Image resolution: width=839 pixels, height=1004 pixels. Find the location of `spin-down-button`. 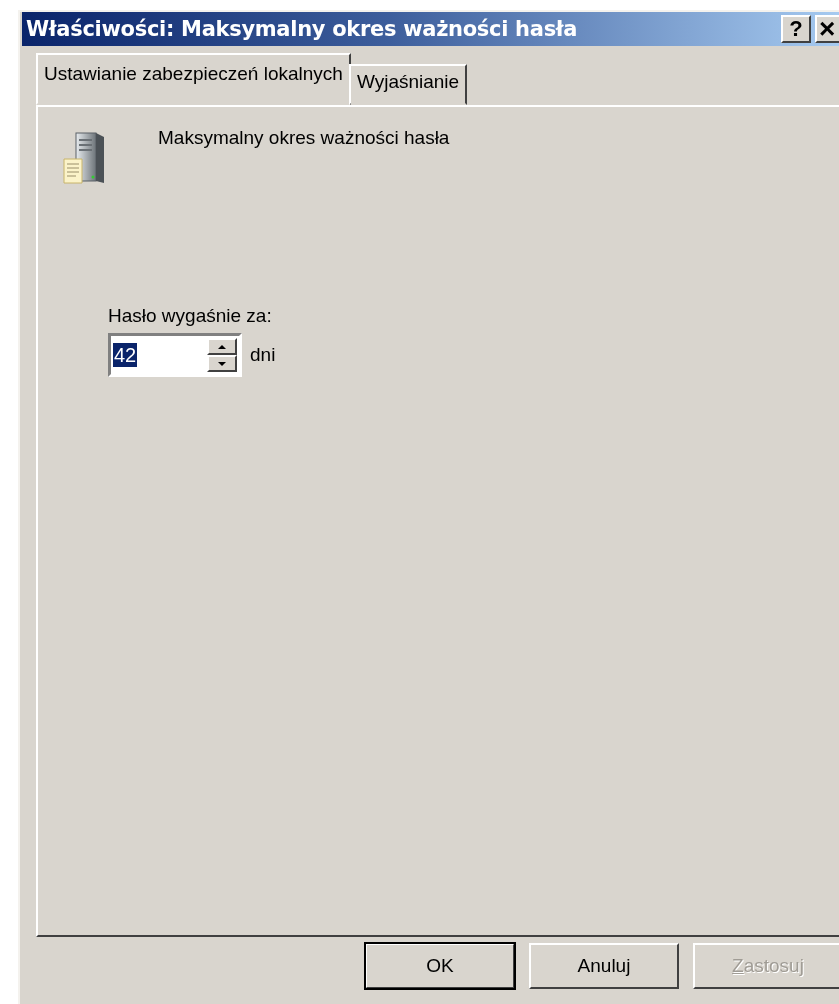

spin-down-button is located at coordinates (222, 363).